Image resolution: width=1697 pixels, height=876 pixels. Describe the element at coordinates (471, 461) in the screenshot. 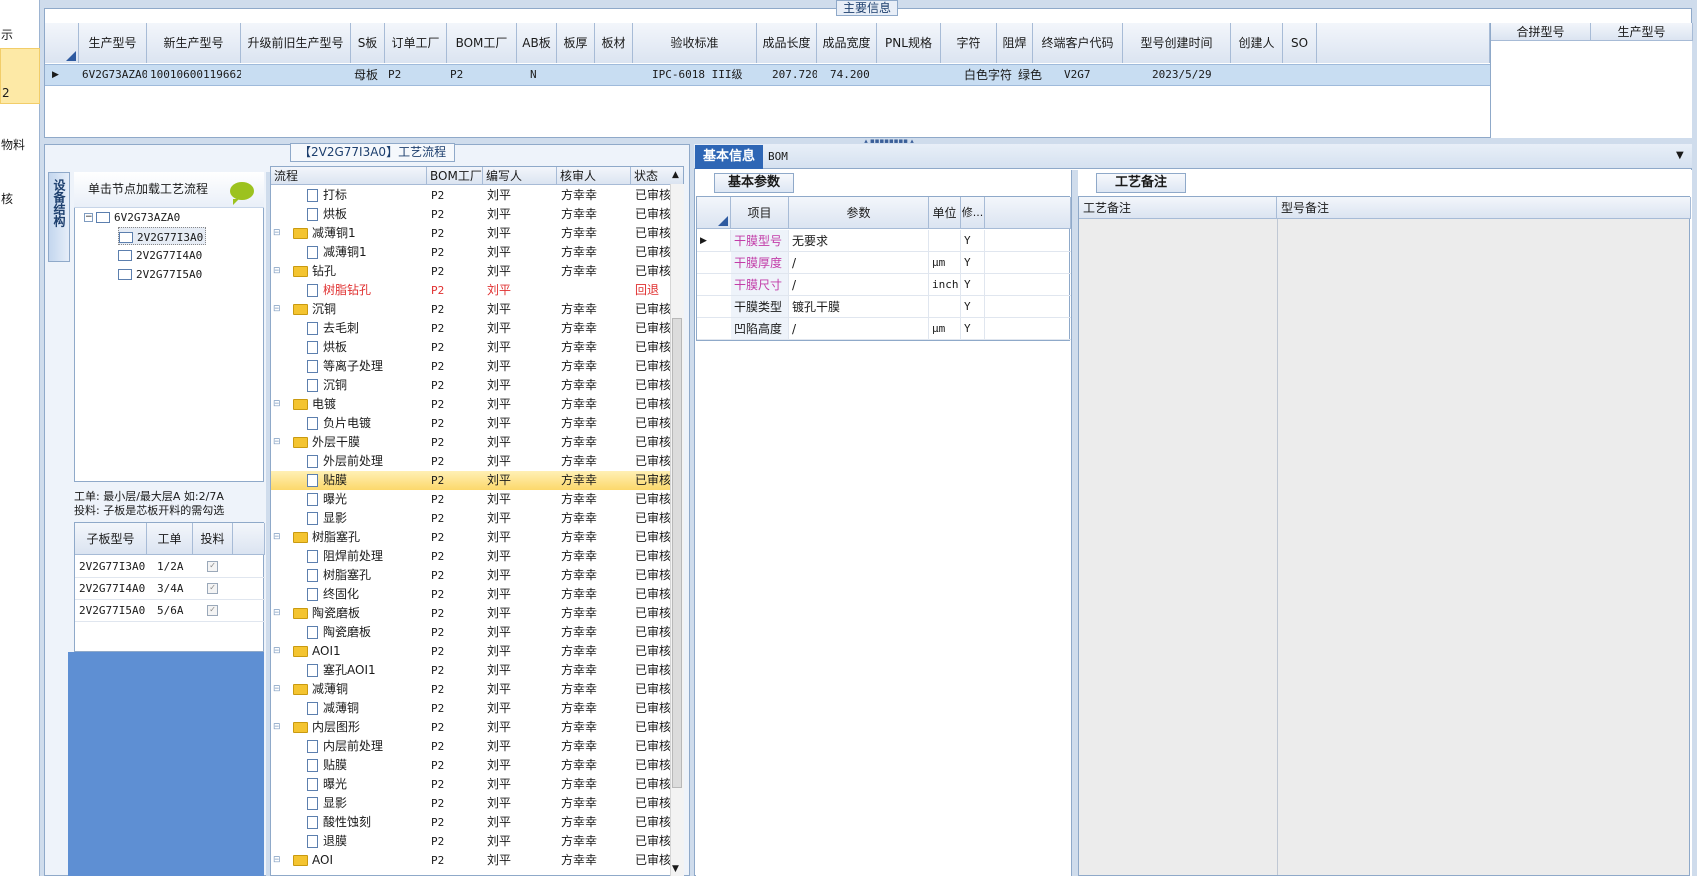

I see `process-row: 外层前处理 P2 刘平 方幸幸 已审核` at that location.